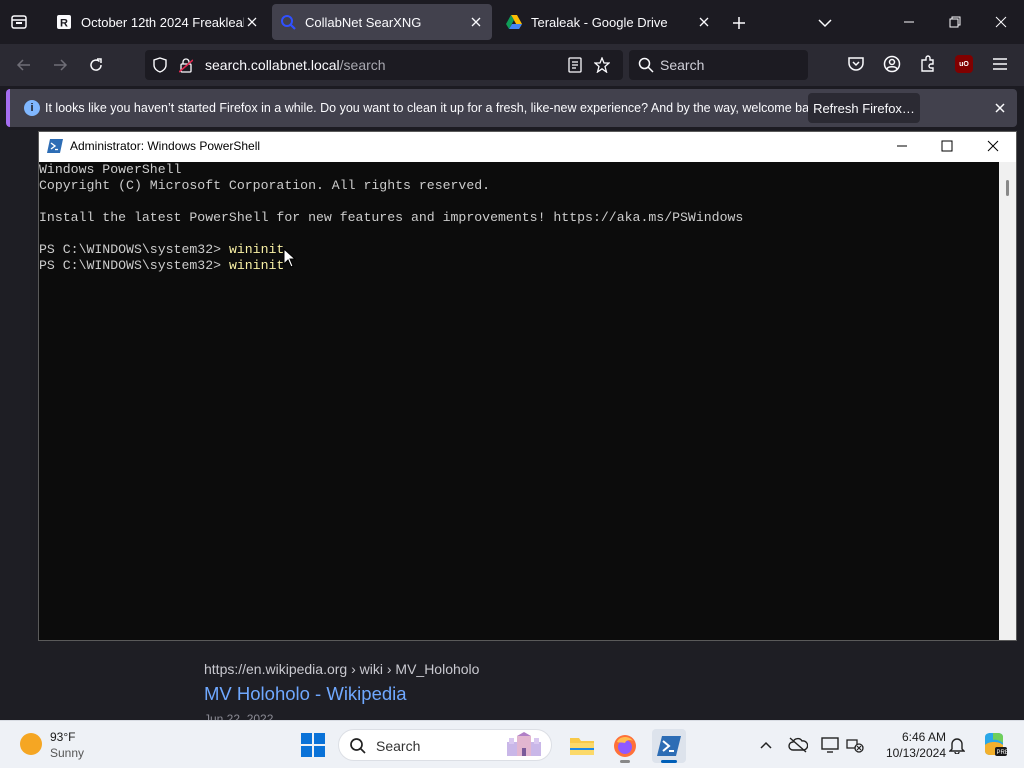 This screenshot has height=768, width=1024. I want to click on list-all-tabs-button, so click(825, 23).